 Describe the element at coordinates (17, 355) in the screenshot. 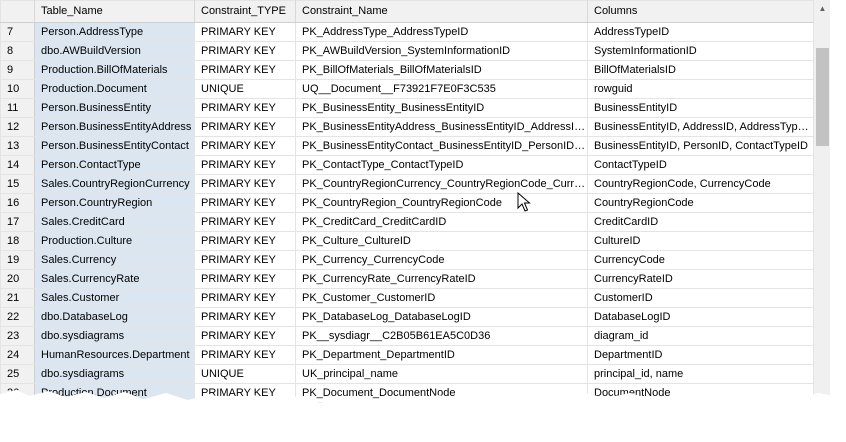

I see `row-number-cell: 24` at that location.